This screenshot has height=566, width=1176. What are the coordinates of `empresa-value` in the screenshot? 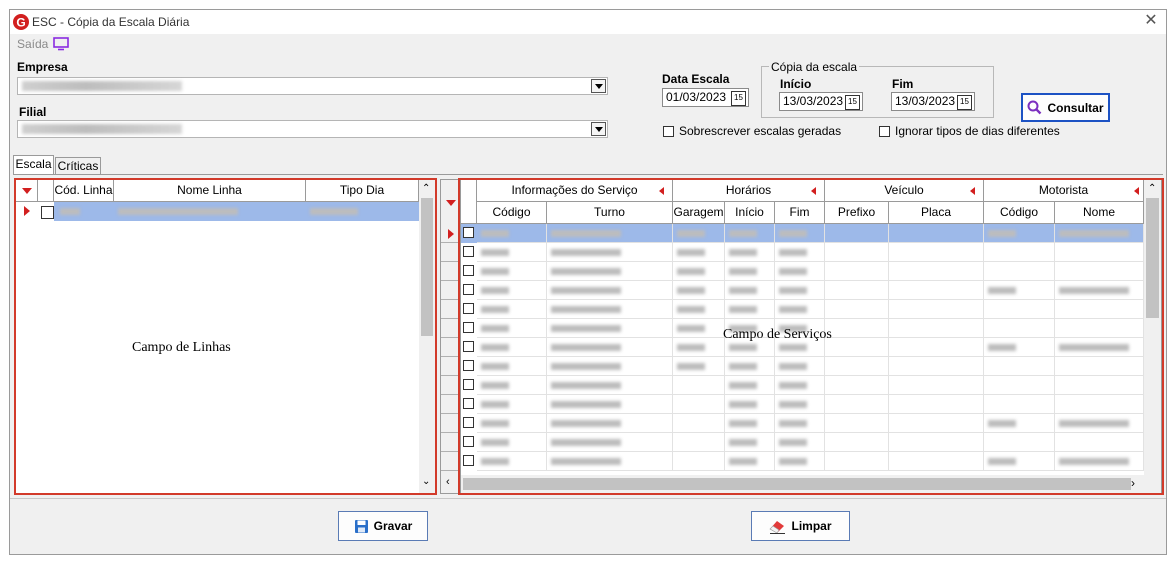 It's located at (102, 86).